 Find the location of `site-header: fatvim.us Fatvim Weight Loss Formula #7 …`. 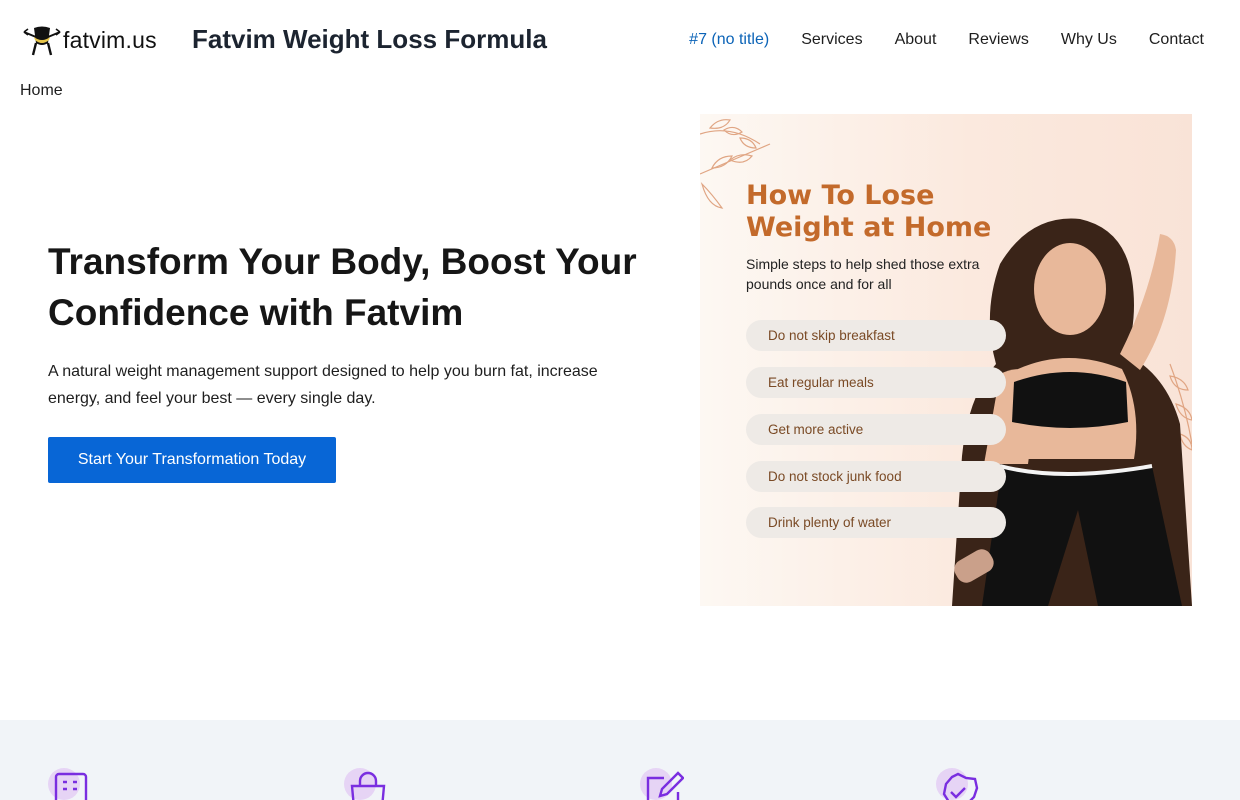

site-header: fatvim.us Fatvim Weight Loss Formula #7 … is located at coordinates (620, 39).